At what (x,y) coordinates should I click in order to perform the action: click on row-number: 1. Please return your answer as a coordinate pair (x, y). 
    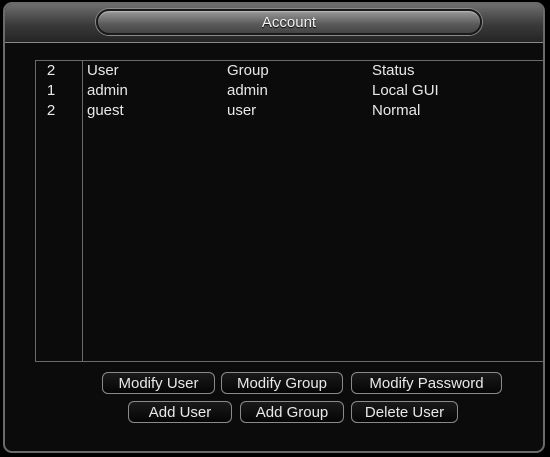
    Looking at the image, I should click on (51, 90).